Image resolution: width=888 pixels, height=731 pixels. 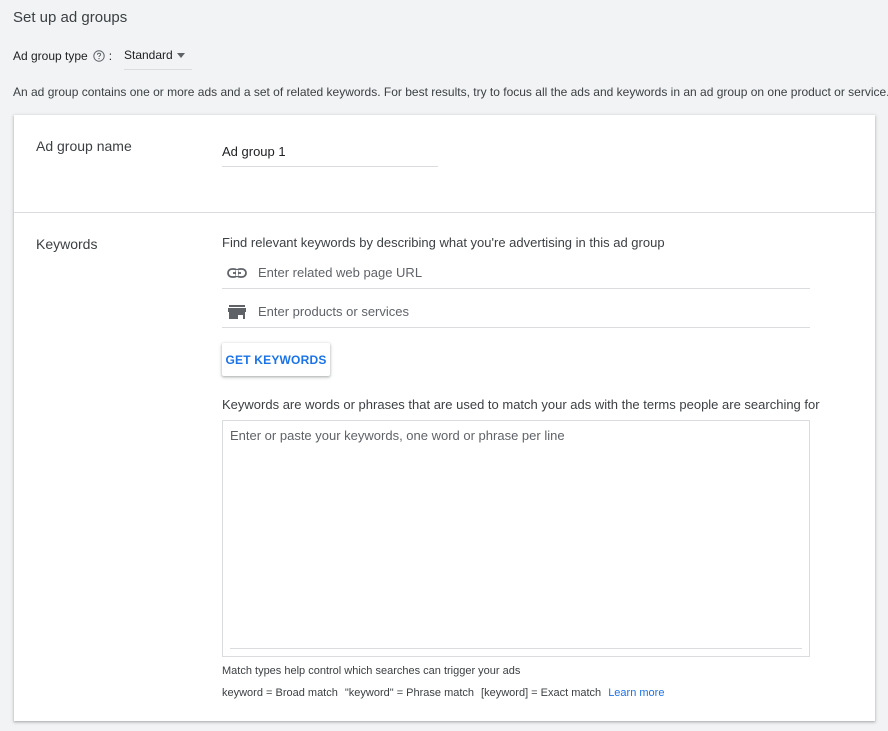 What do you see at coordinates (528, 272) in the screenshot?
I see `web-page-url-input` at bounding box center [528, 272].